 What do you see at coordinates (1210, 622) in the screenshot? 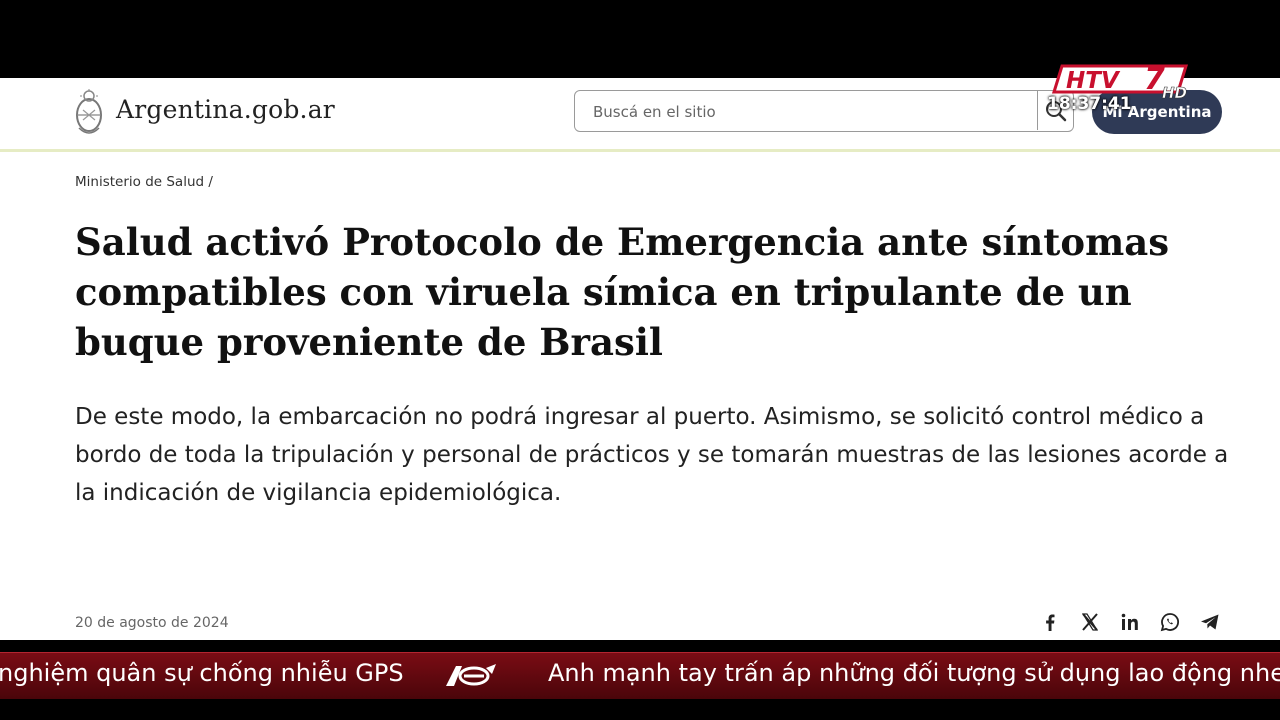
I see `telegram-icon` at bounding box center [1210, 622].